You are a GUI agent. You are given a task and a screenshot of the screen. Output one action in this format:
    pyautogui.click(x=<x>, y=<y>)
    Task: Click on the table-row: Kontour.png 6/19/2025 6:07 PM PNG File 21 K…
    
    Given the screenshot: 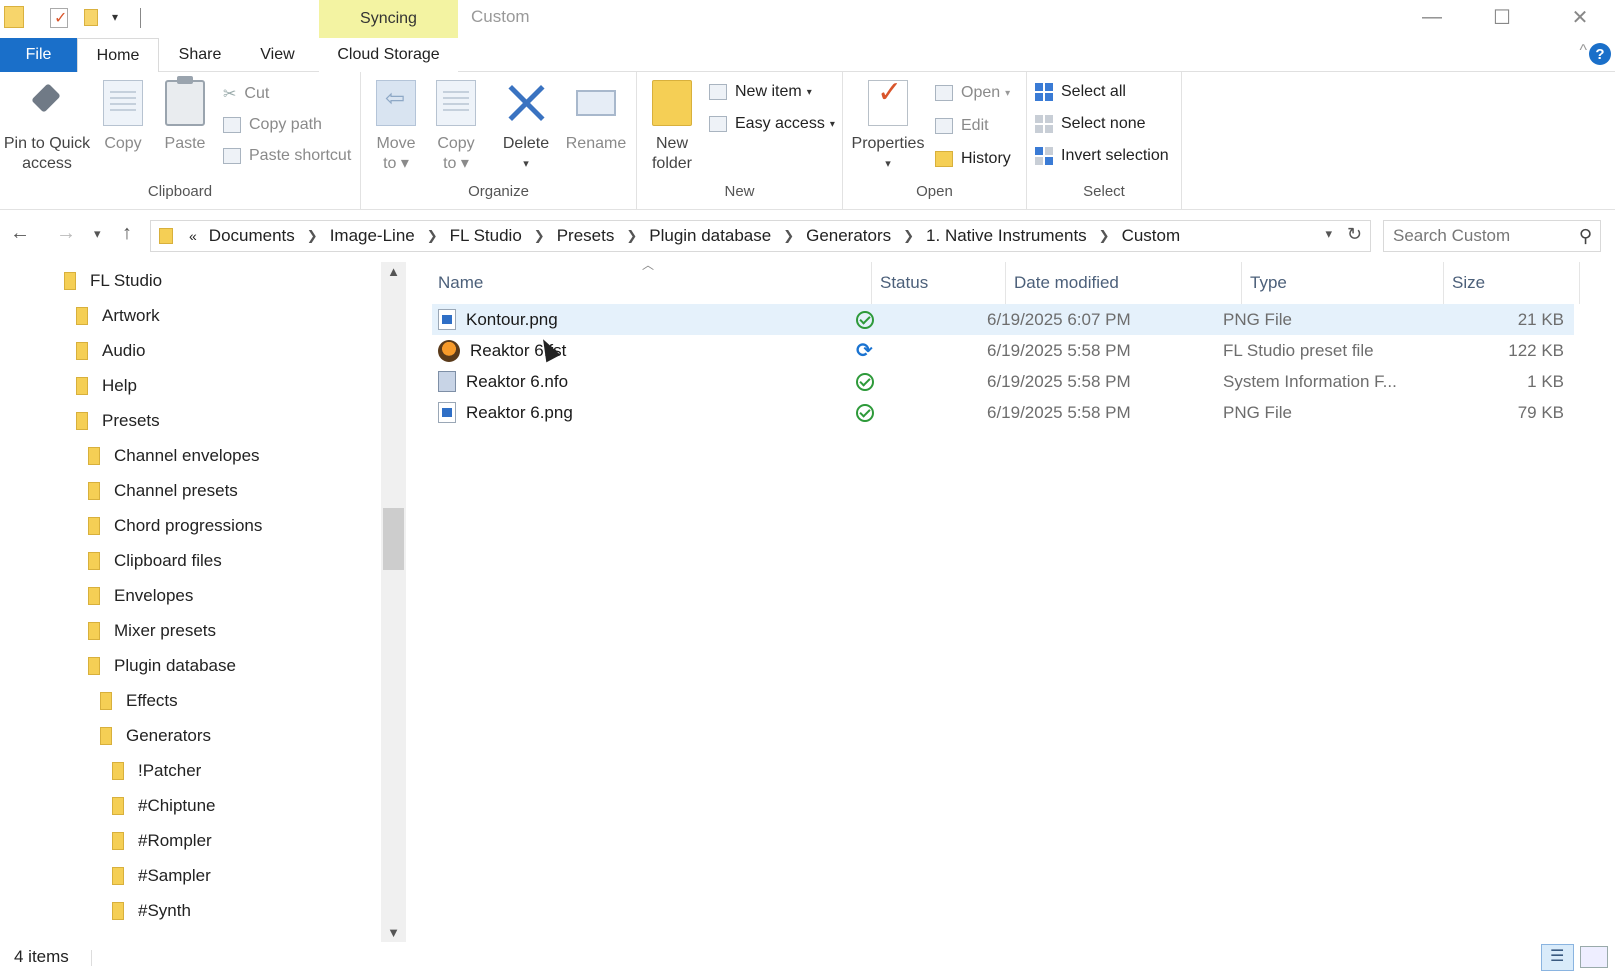 What is the action you would take?
    pyautogui.click(x=1003, y=319)
    